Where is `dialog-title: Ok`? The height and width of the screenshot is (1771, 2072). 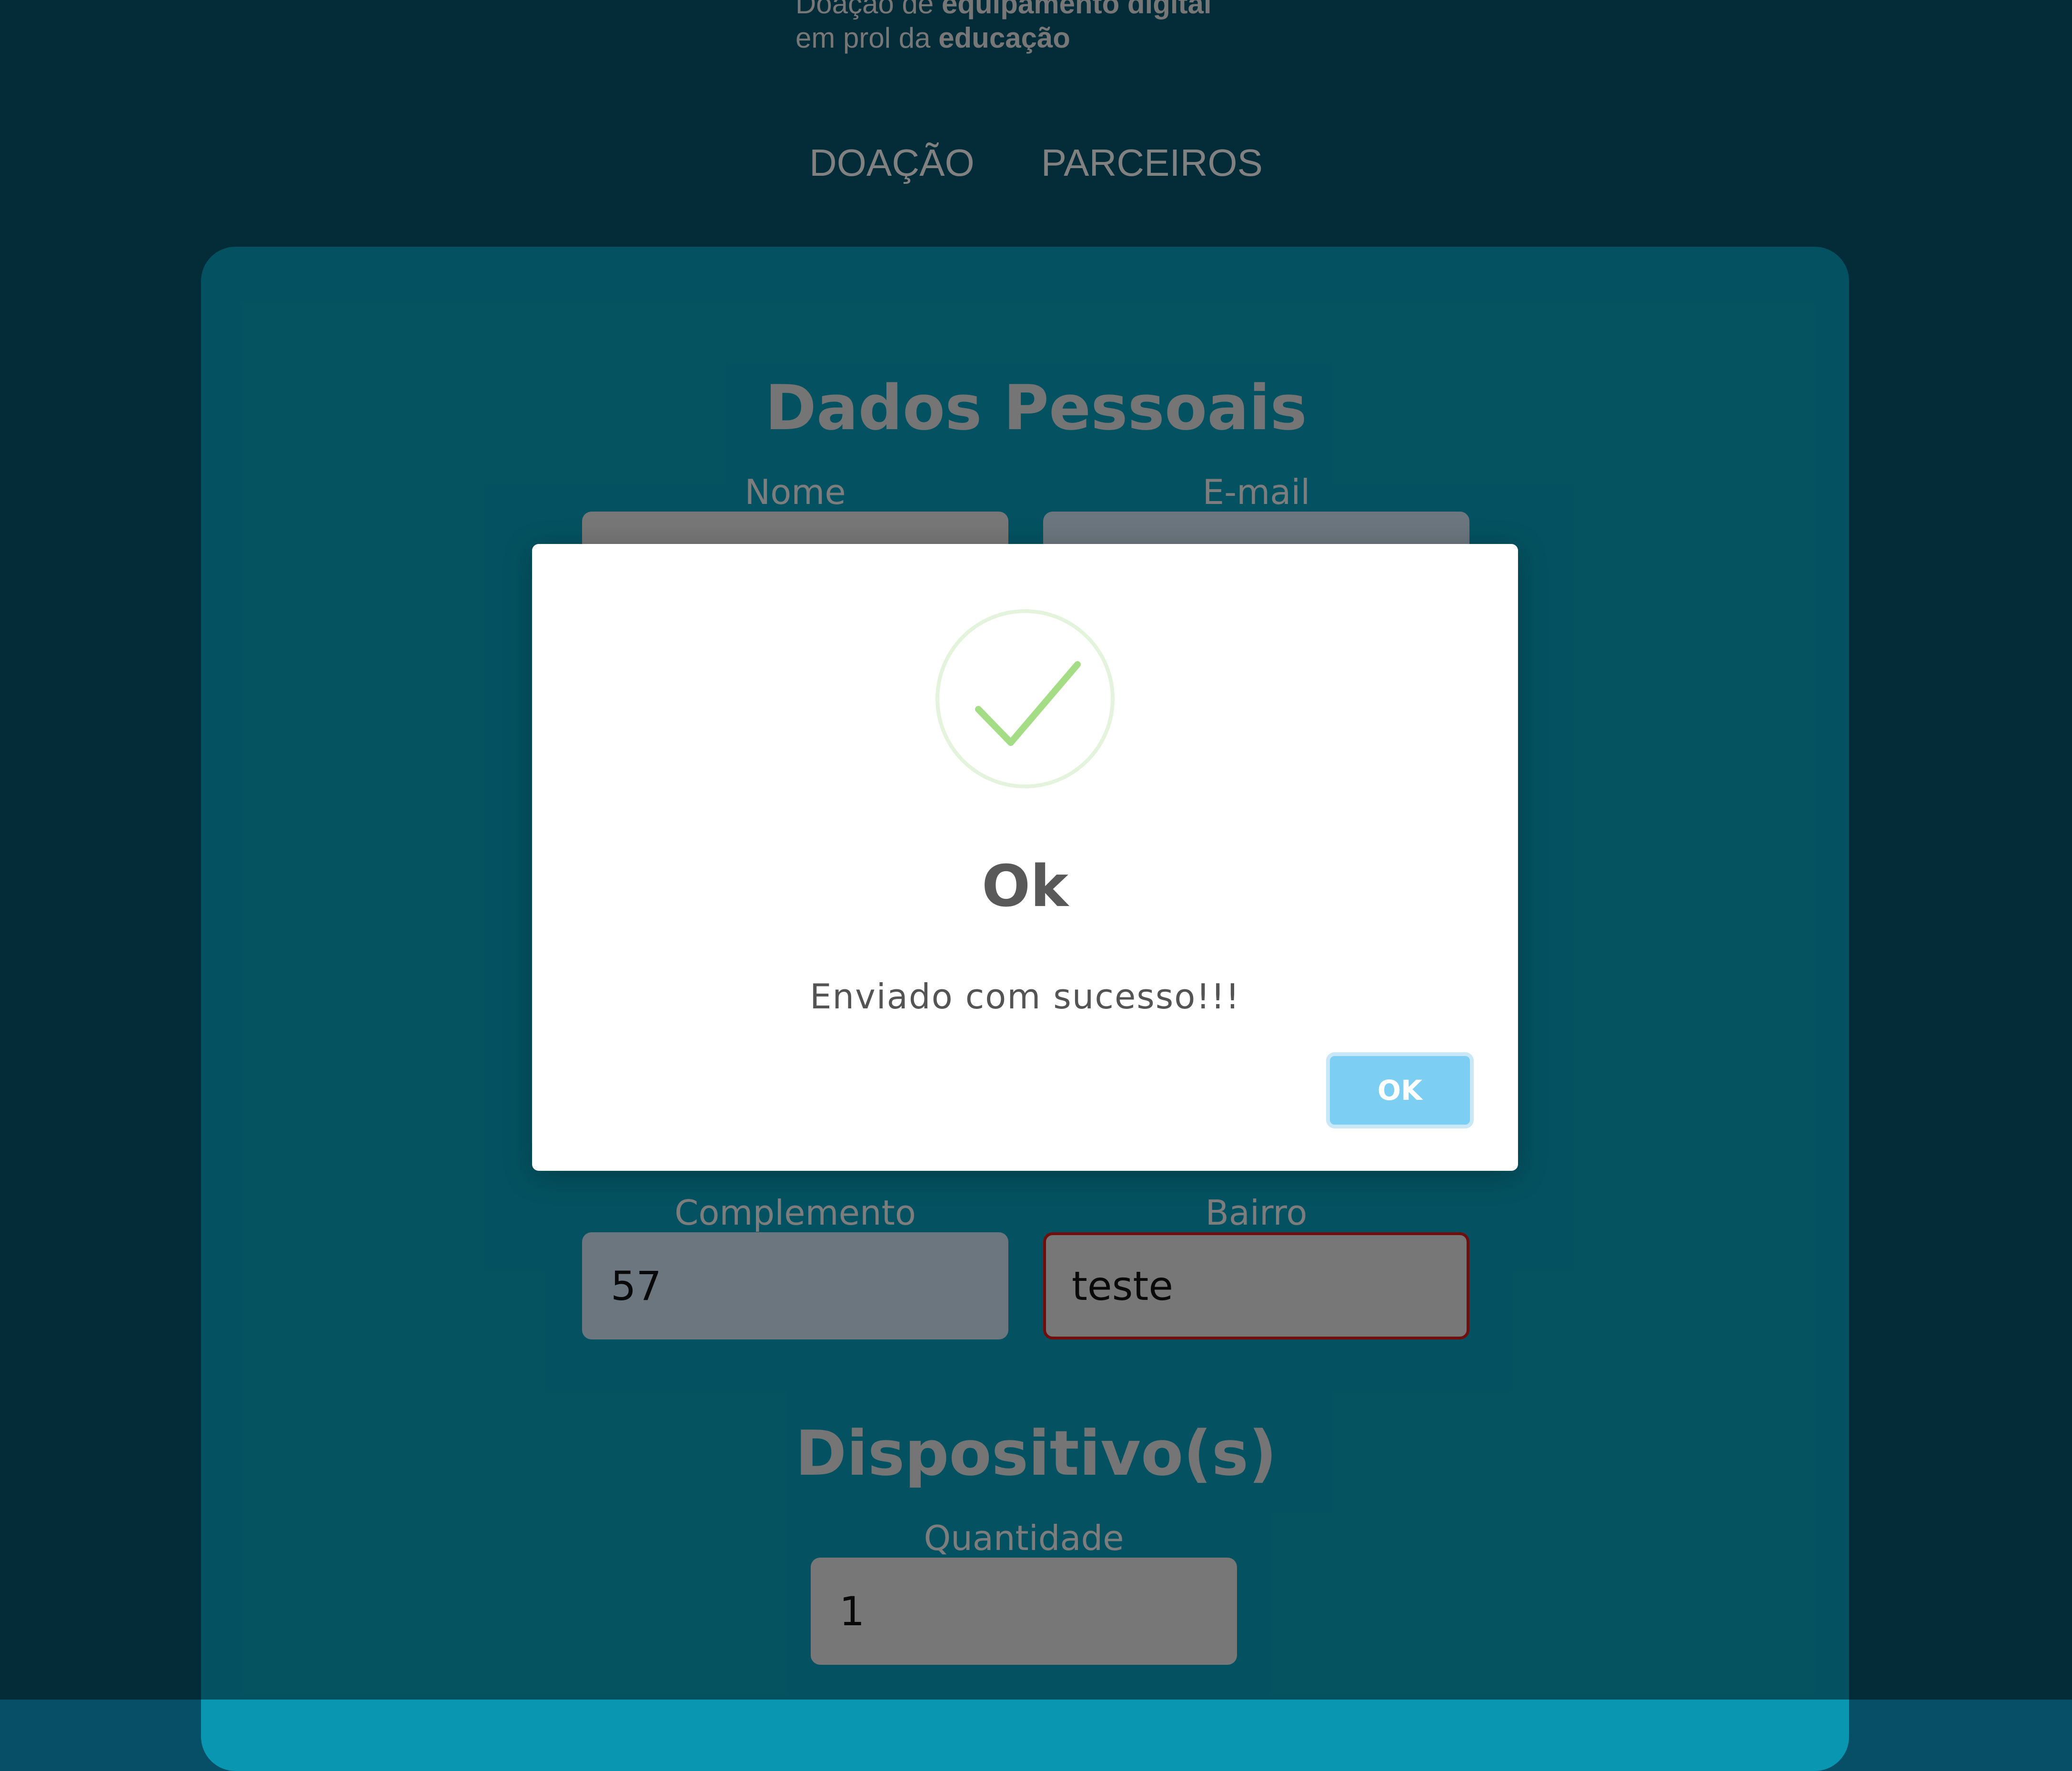 dialog-title: Ok is located at coordinates (1025, 887).